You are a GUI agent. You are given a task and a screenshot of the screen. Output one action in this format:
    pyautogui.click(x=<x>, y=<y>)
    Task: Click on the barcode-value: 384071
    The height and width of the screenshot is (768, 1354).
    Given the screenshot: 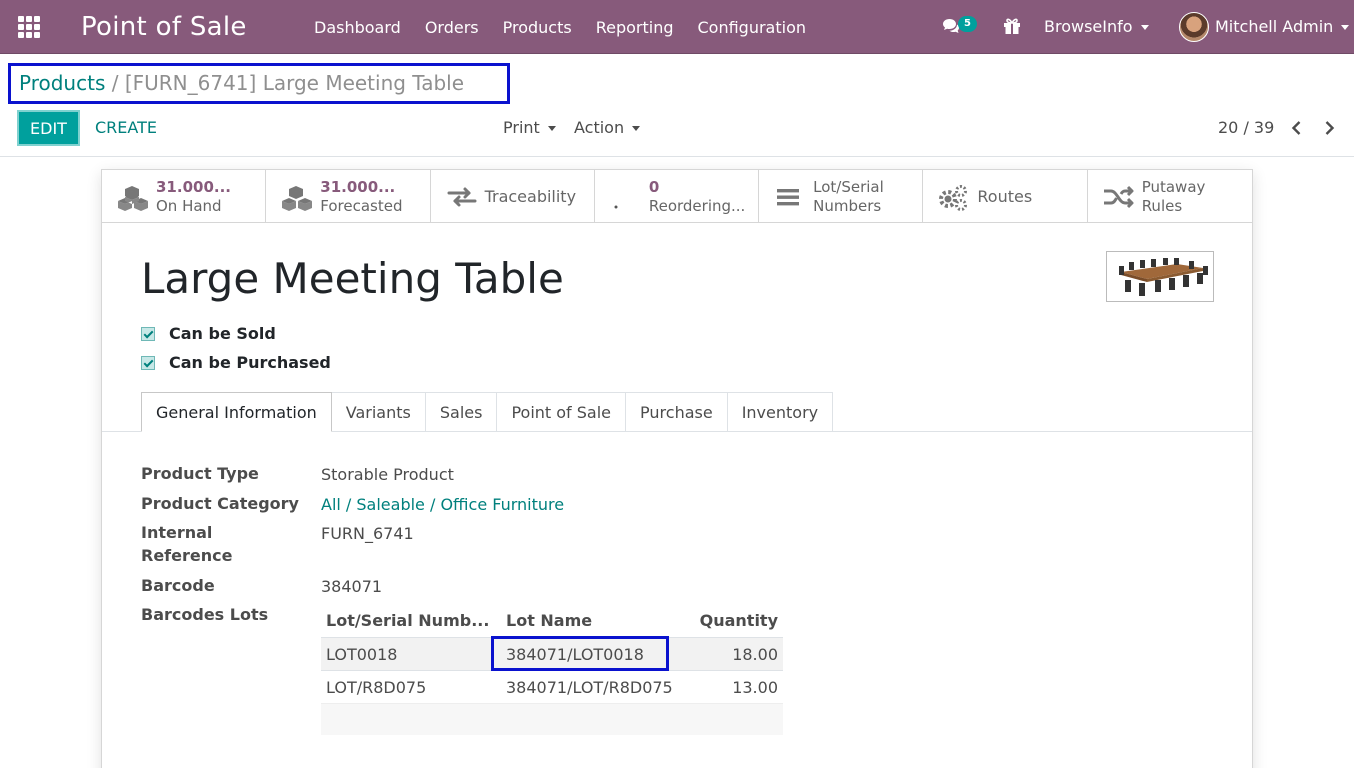 What is the action you would take?
    pyautogui.click(x=352, y=586)
    